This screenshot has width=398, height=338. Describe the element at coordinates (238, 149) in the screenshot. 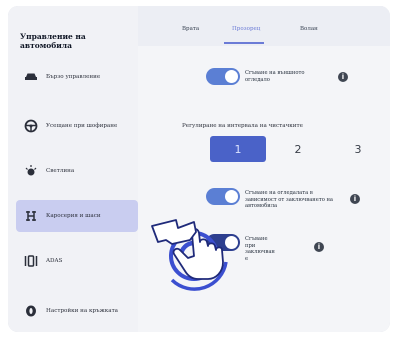

I see `wiper-level-1: 1` at that location.